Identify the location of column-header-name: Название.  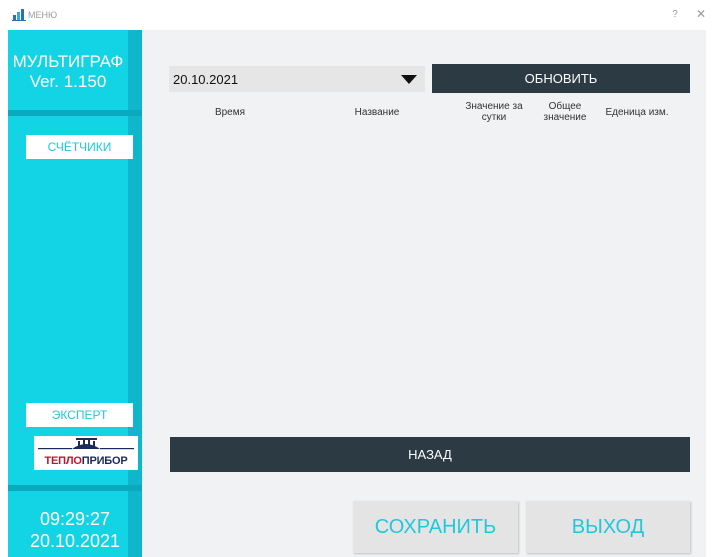
(377, 112).